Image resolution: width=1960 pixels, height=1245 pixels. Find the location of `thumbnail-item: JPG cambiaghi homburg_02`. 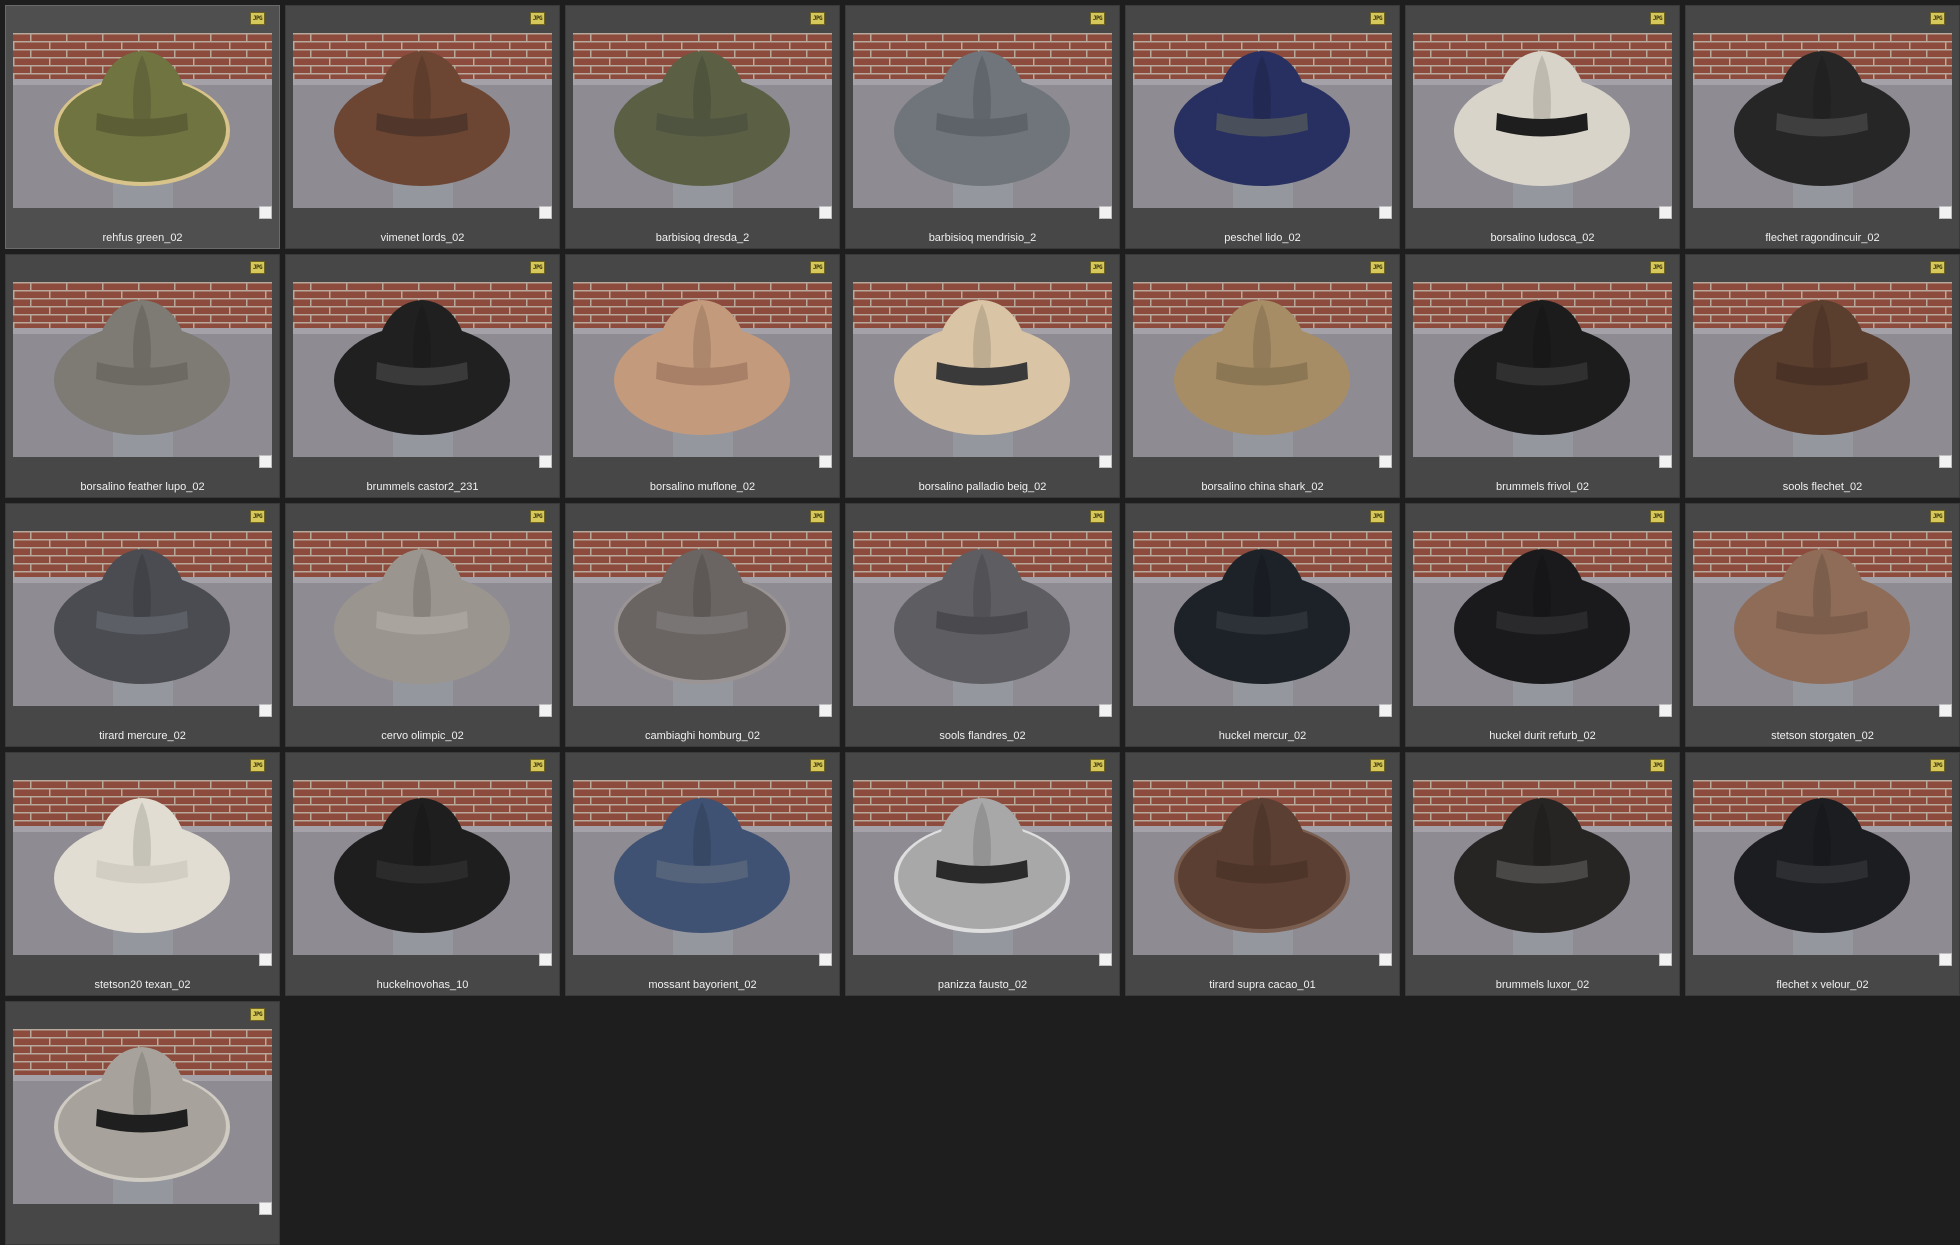

thumbnail-item: JPG cambiaghi homburg_02 is located at coordinates (702, 625).